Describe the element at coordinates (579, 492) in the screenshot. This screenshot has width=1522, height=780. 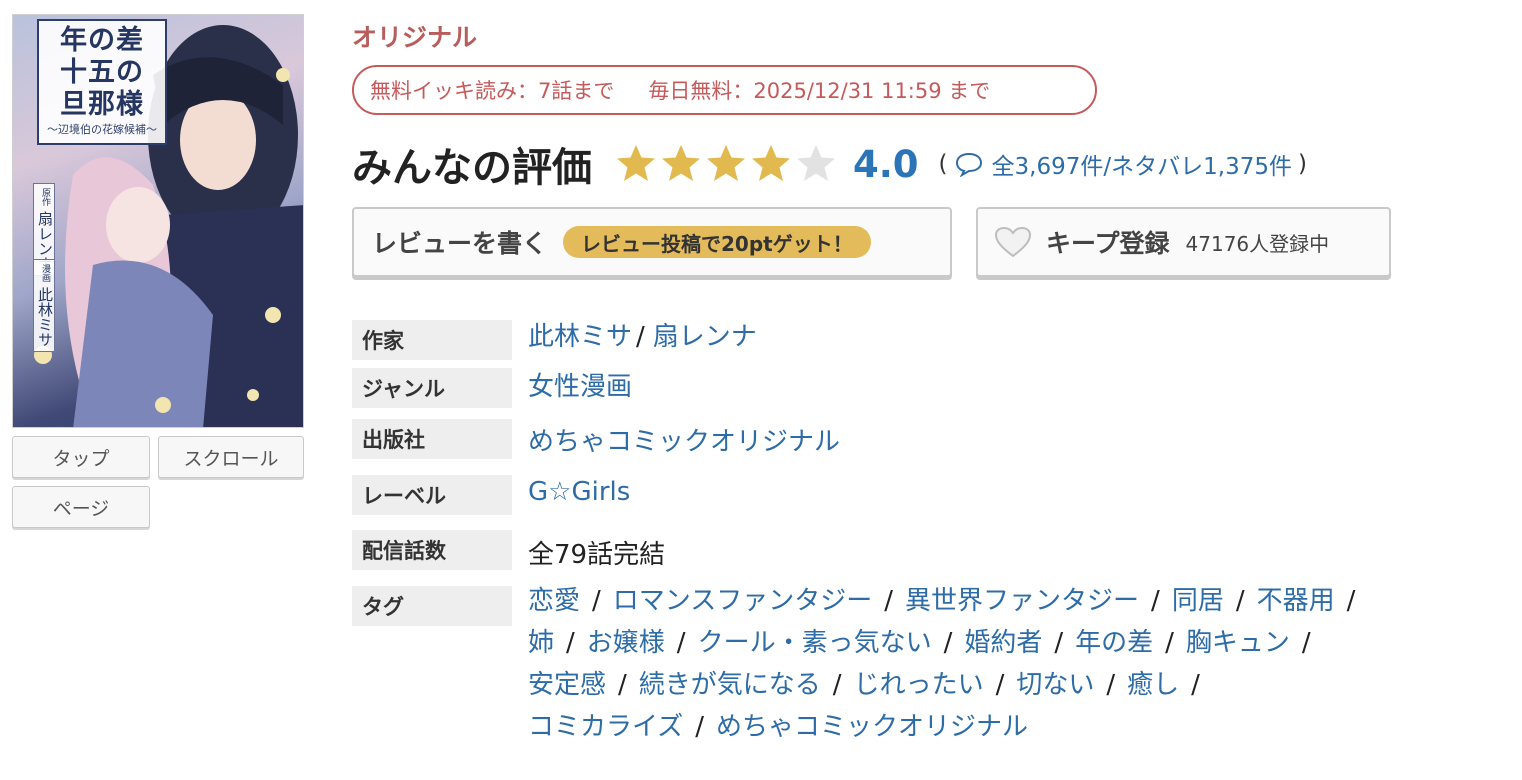
I see `label-link: G☆Girls` at that location.